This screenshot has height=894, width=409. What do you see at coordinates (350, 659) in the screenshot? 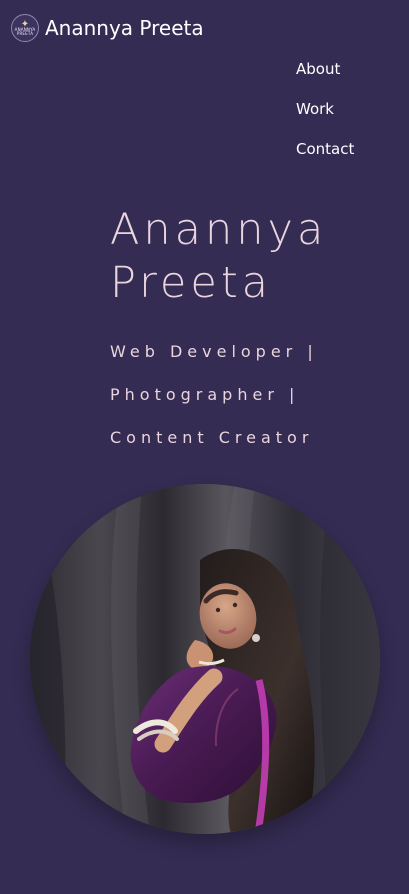
I see `curtain-shadow-right` at bounding box center [350, 659].